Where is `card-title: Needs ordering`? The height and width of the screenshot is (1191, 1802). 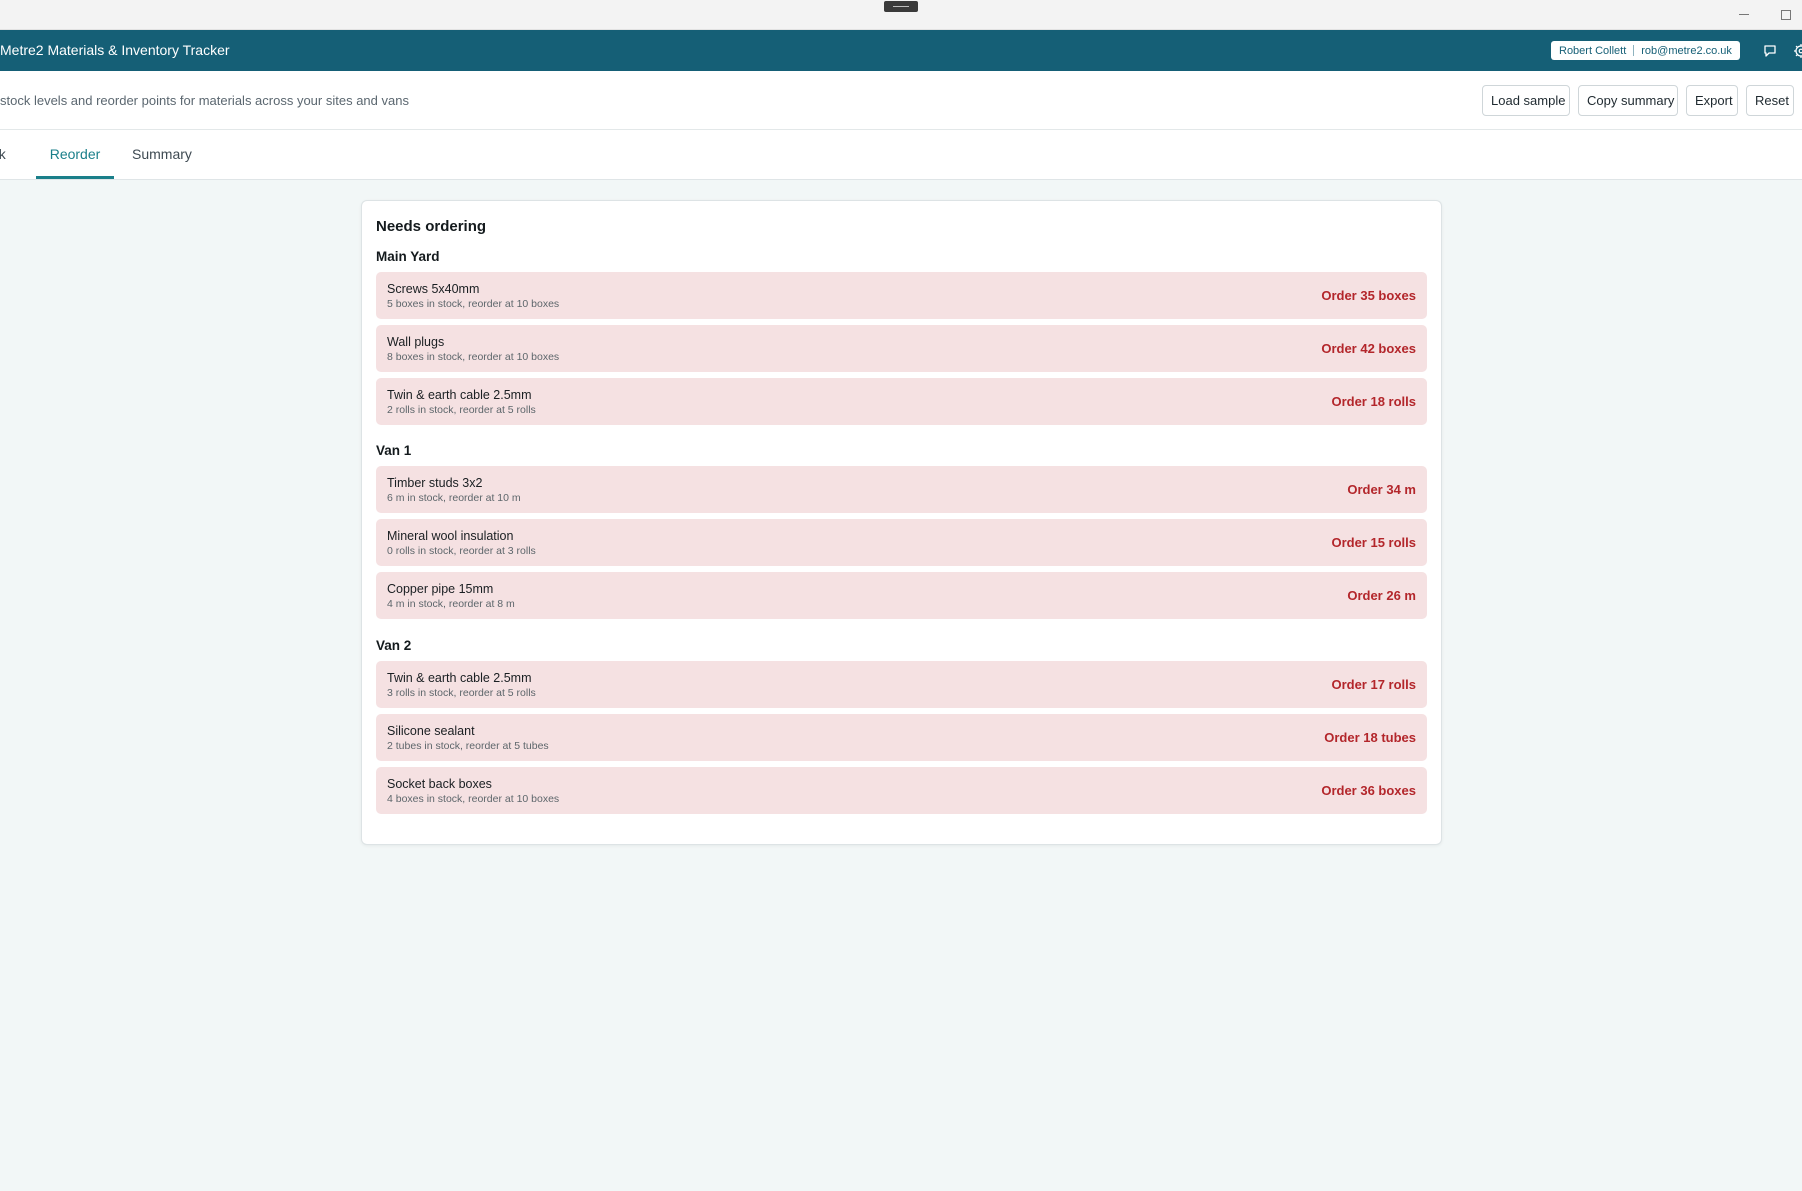
card-title: Needs ordering is located at coordinates (431, 226).